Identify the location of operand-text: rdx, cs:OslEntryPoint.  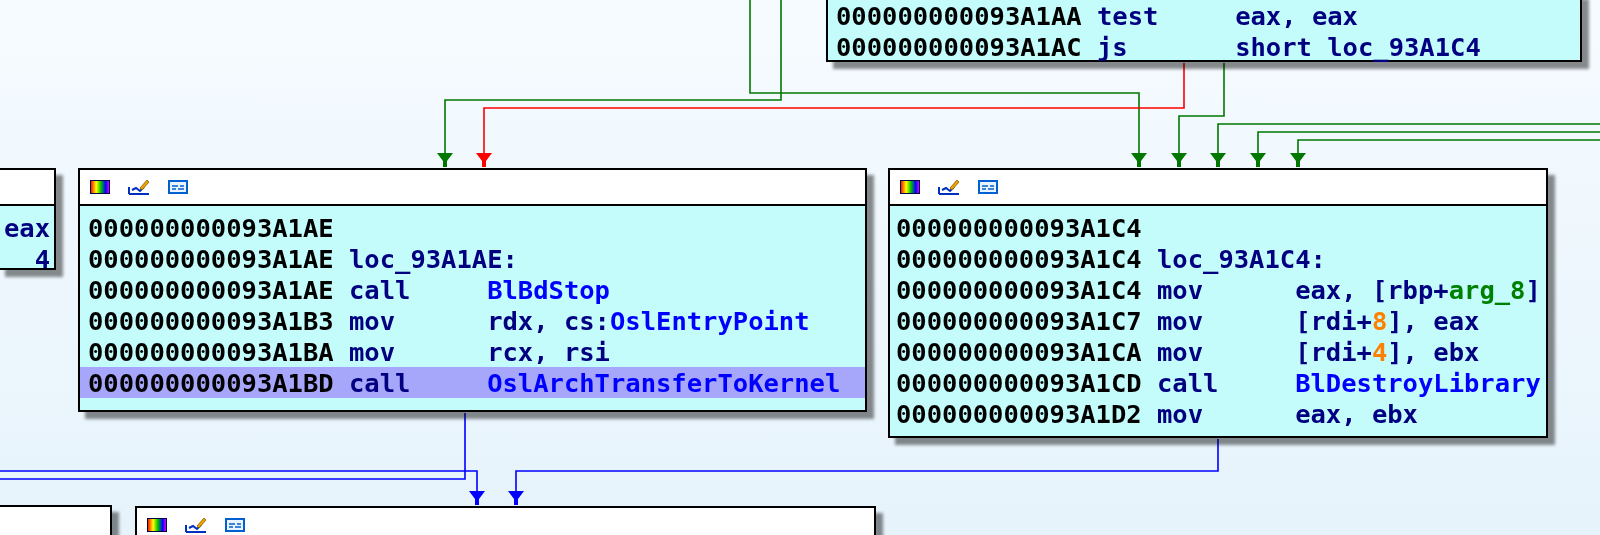
(648, 320).